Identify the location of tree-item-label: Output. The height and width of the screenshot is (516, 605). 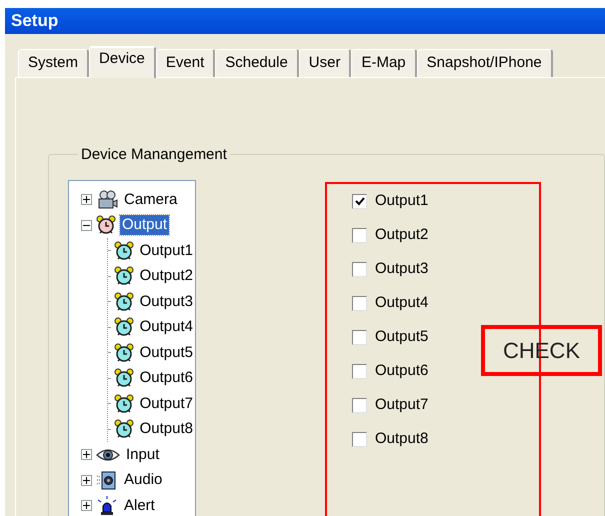
(145, 225).